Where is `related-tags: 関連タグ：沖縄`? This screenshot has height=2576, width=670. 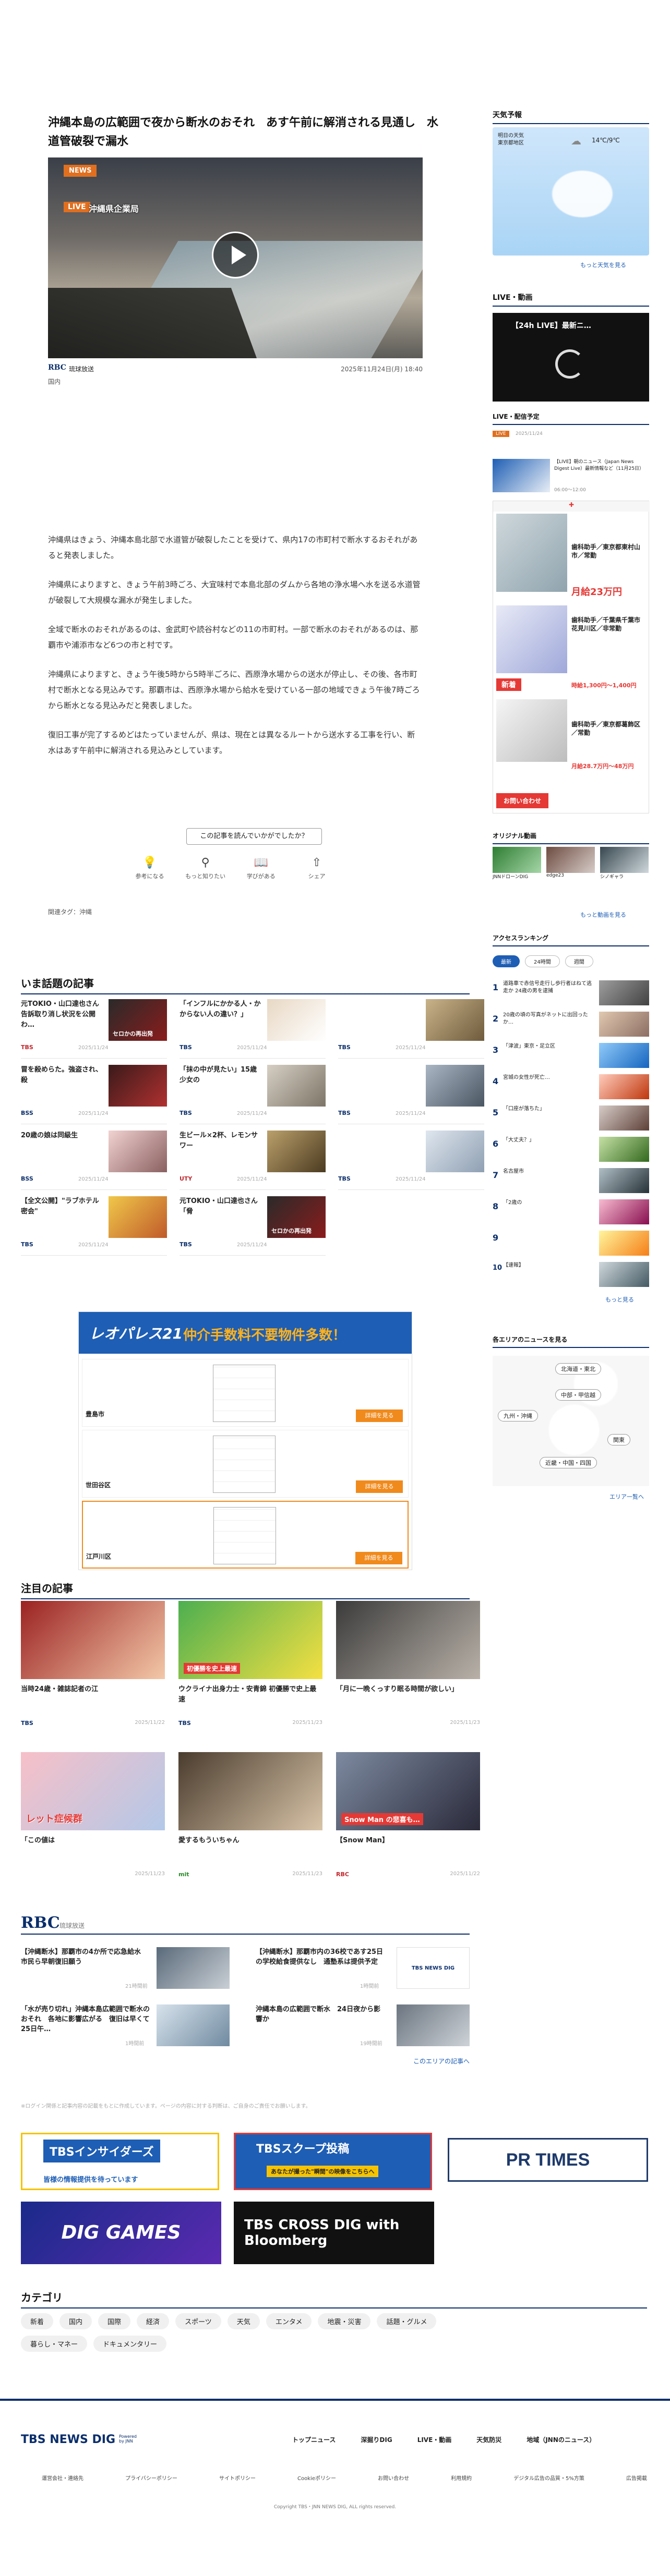
related-tags: 関連タグ：沖縄 is located at coordinates (70, 911).